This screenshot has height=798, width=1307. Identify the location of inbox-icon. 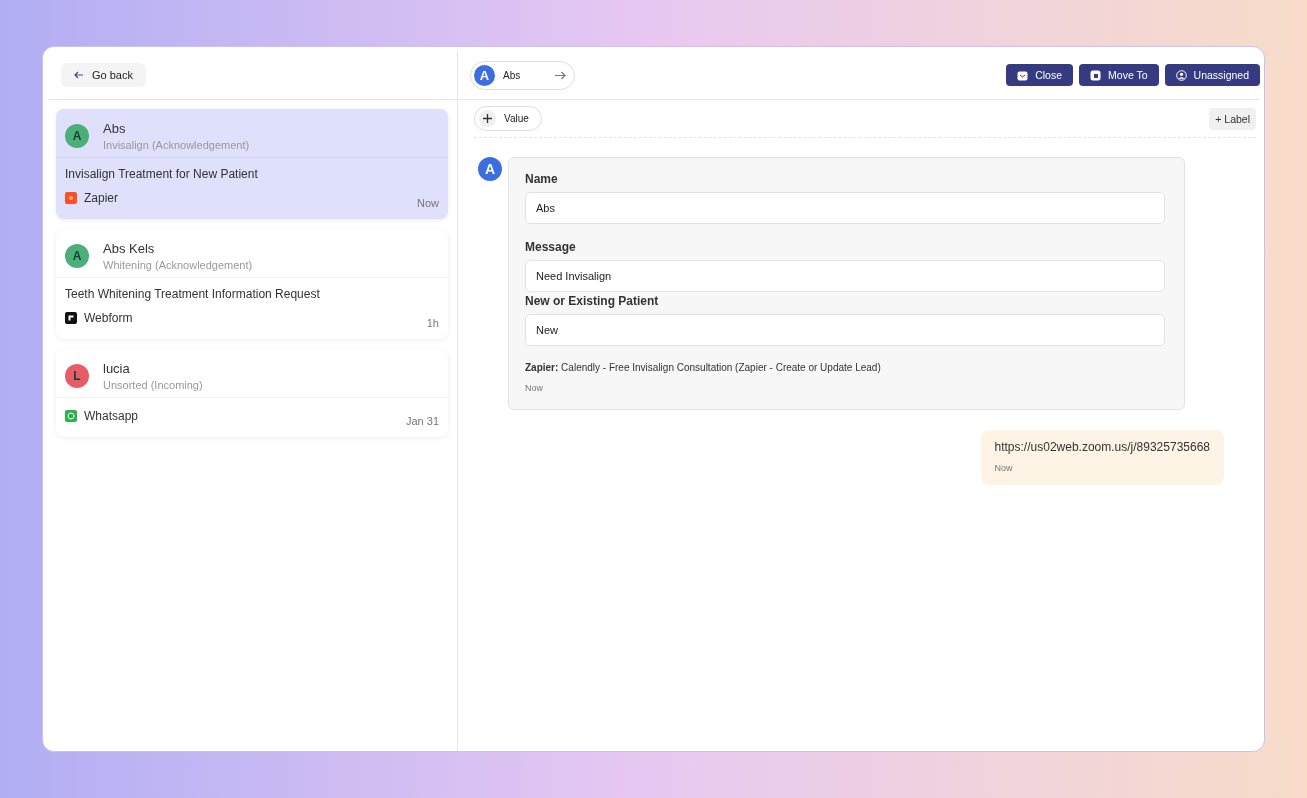
(1023, 75).